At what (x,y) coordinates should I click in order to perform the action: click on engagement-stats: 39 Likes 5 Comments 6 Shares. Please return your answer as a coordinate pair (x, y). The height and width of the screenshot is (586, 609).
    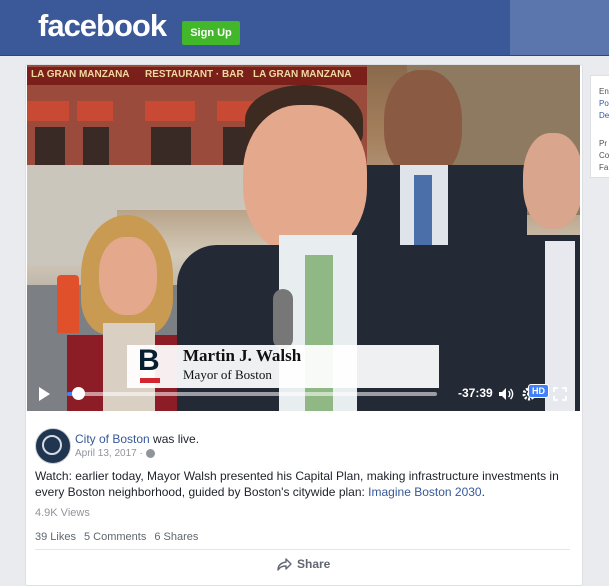
    Looking at the image, I should click on (116, 537).